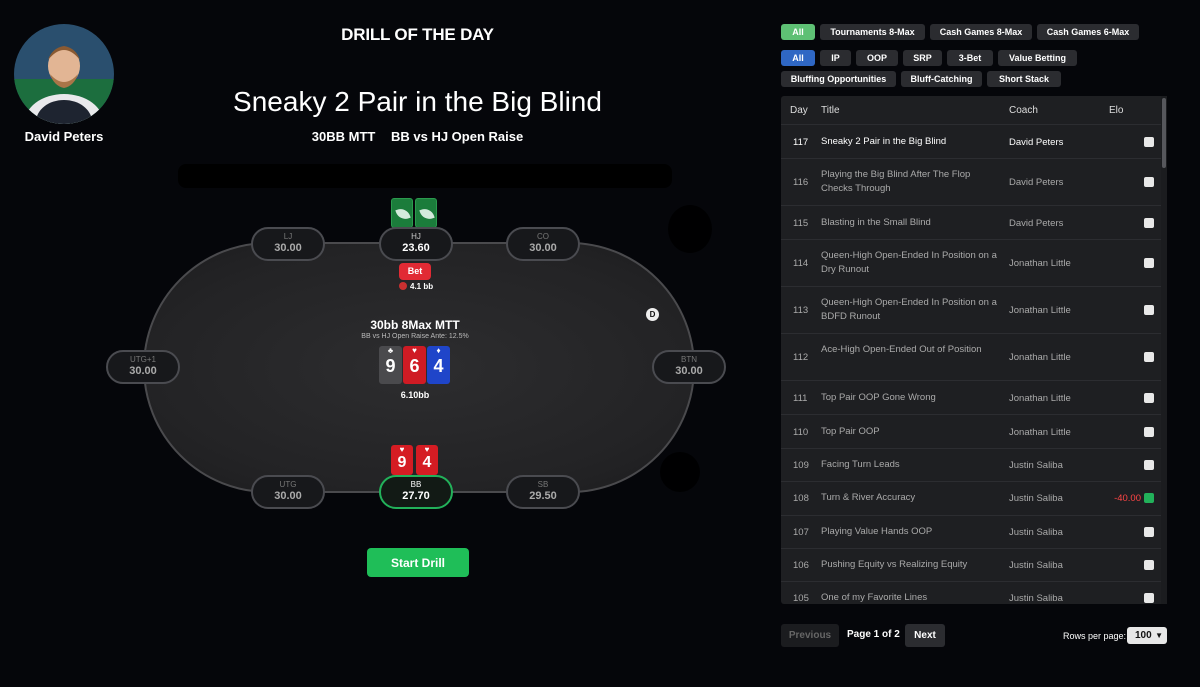  Describe the element at coordinates (426, 213) in the screenshot. I see `card-back-icon` at that location.